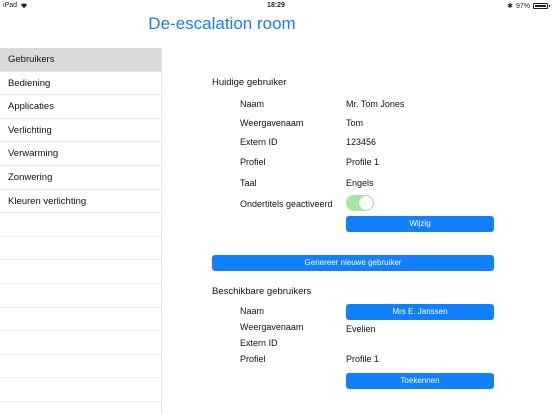 The image size is (552, 414). What do you see at coordinates (259, 142) in the screenshot?
I see `current-extern-label: Extern ID` at bounding box center [259, 142].